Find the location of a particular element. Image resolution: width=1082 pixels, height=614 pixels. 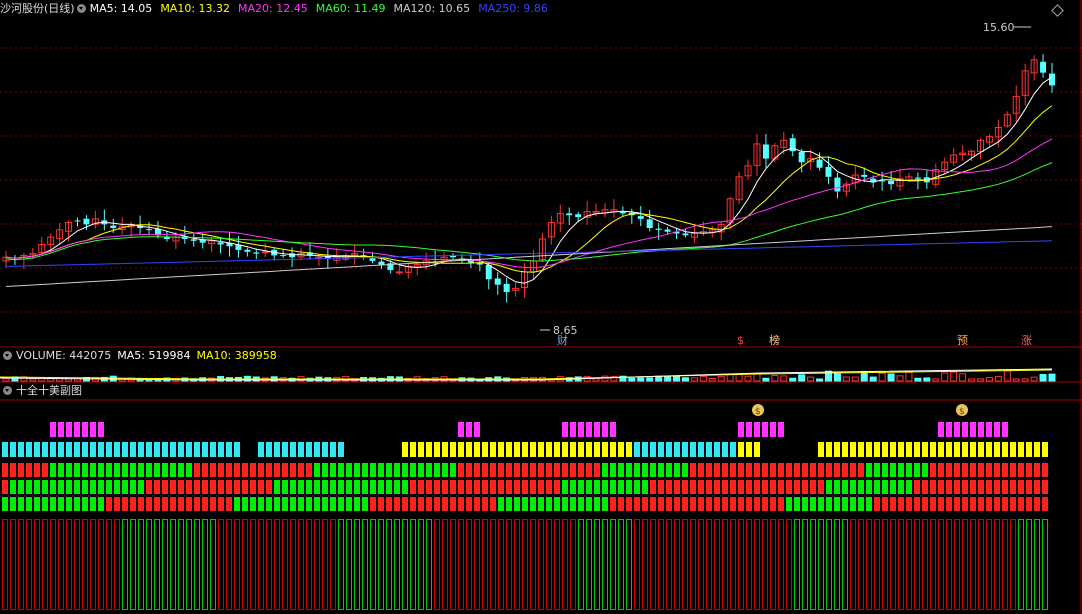

high-price-label: 15.60 is located at coordinates (999, 27).